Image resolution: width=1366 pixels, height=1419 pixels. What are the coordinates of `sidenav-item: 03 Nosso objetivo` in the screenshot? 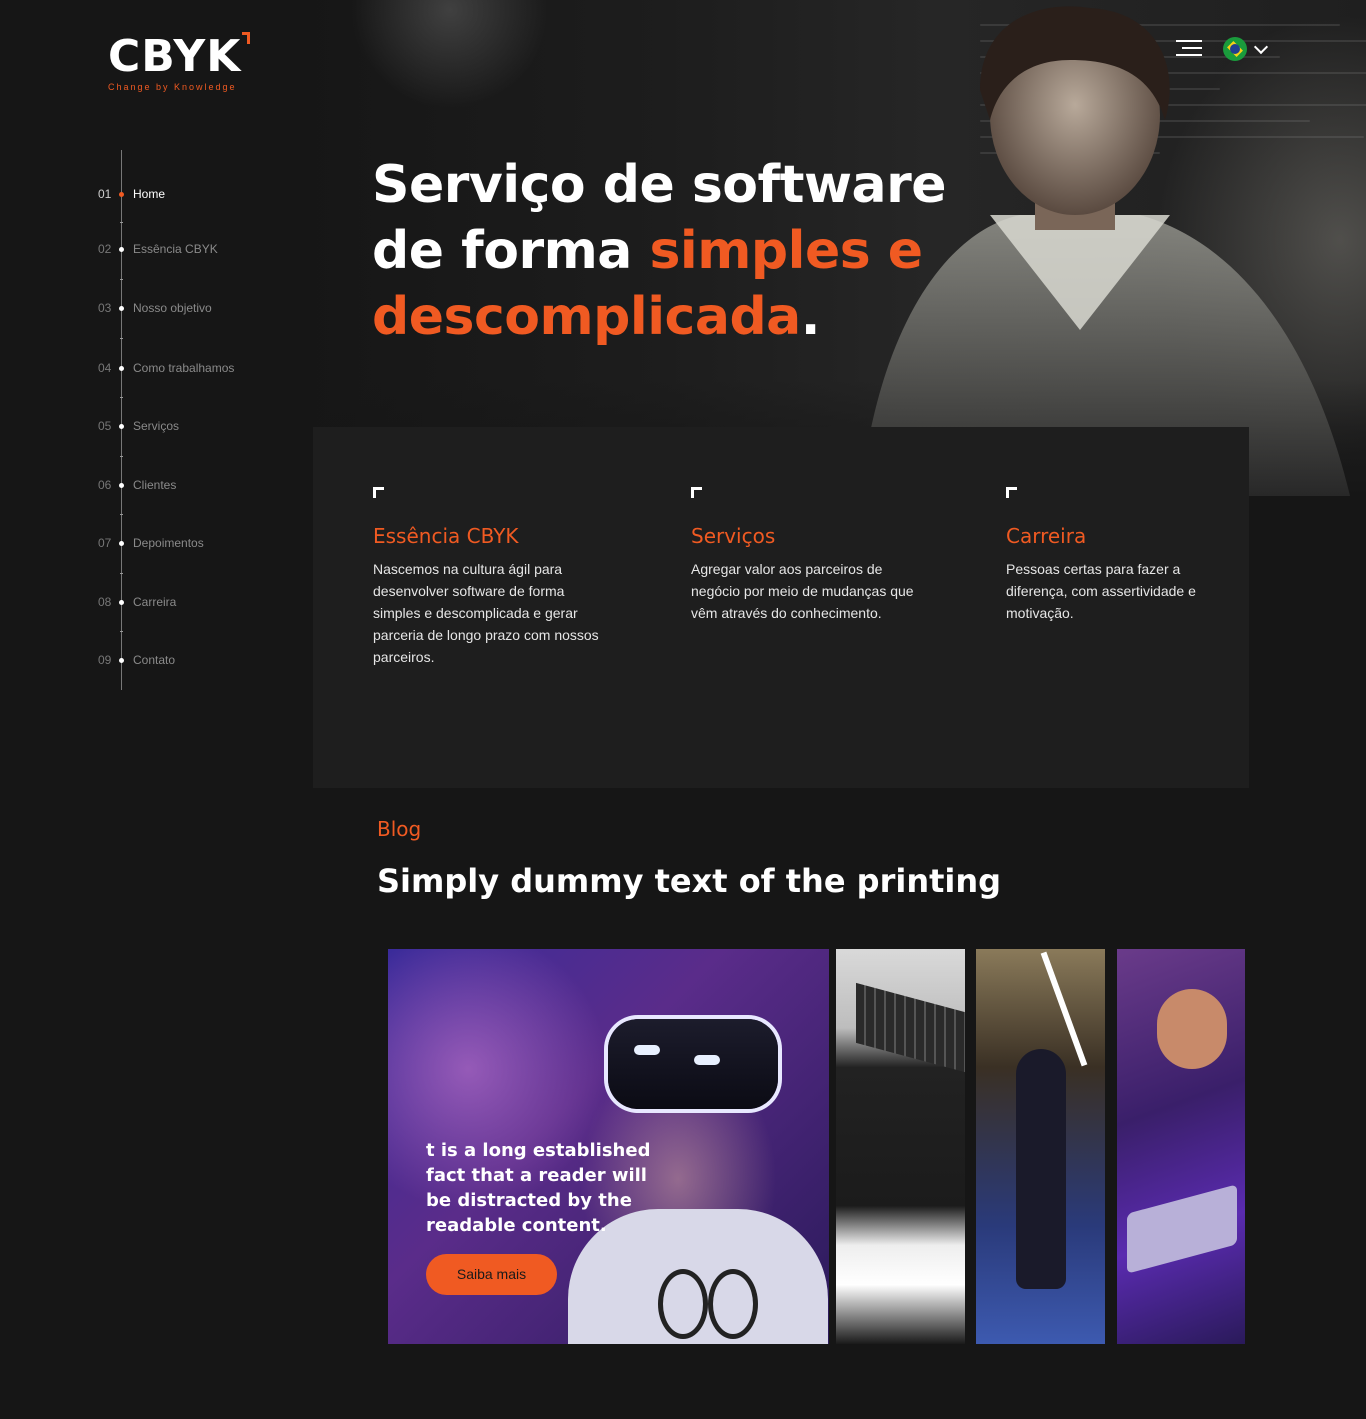 It's located at (155, 308).